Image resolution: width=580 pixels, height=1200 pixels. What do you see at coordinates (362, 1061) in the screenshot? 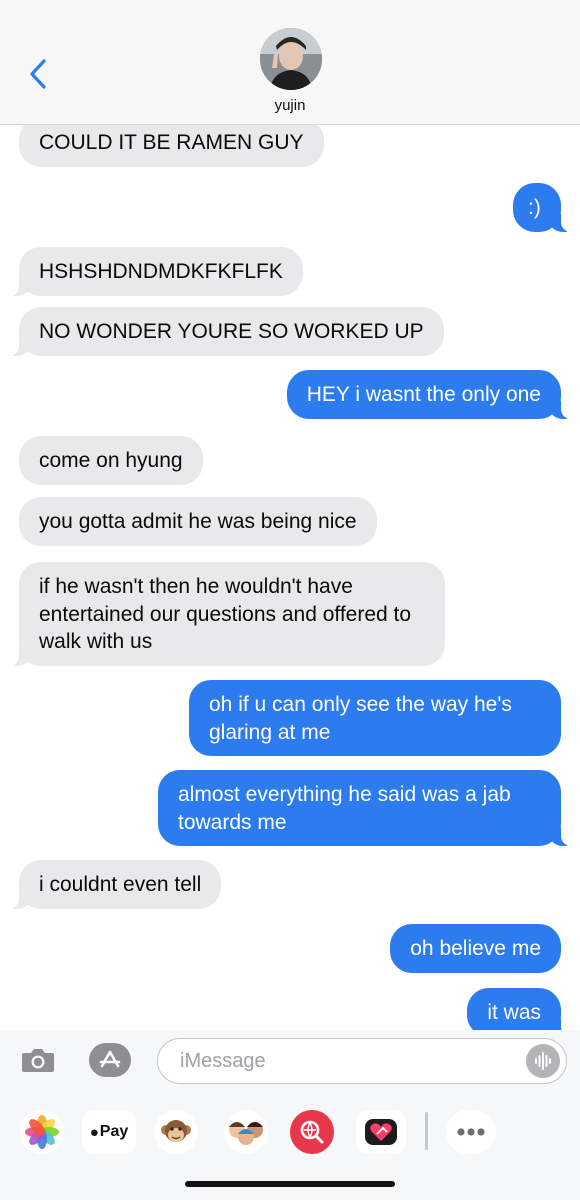
I see `imessage-input: iMessage` at bounding box center [362, 1061].